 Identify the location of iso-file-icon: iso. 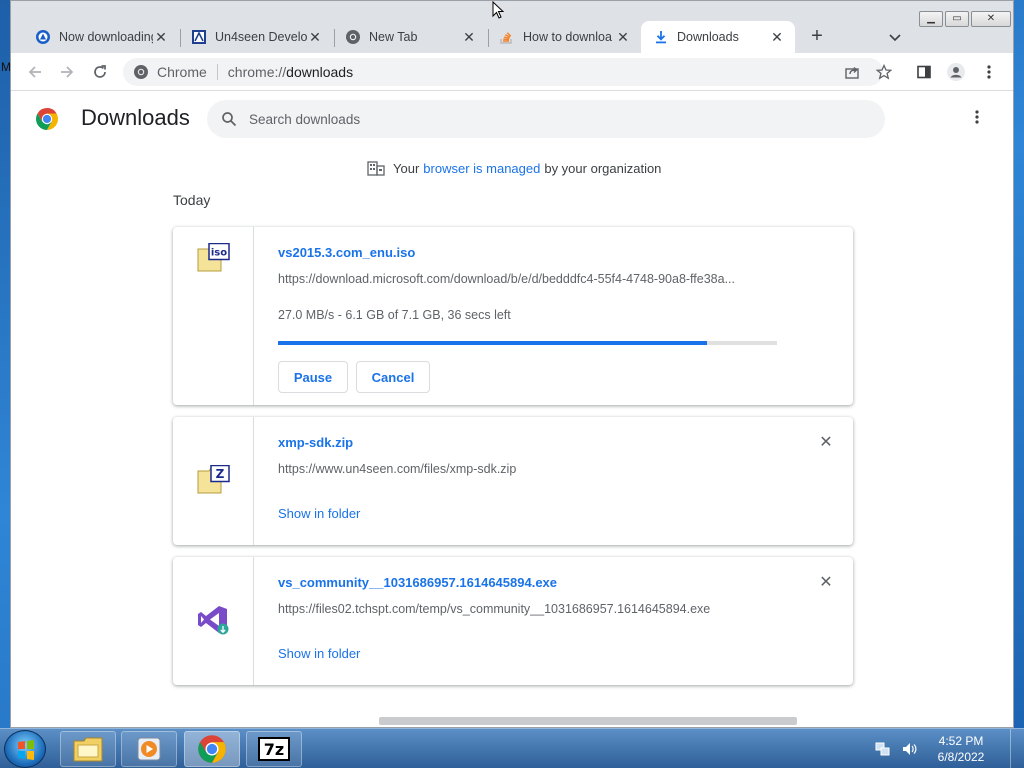
(213, 257).